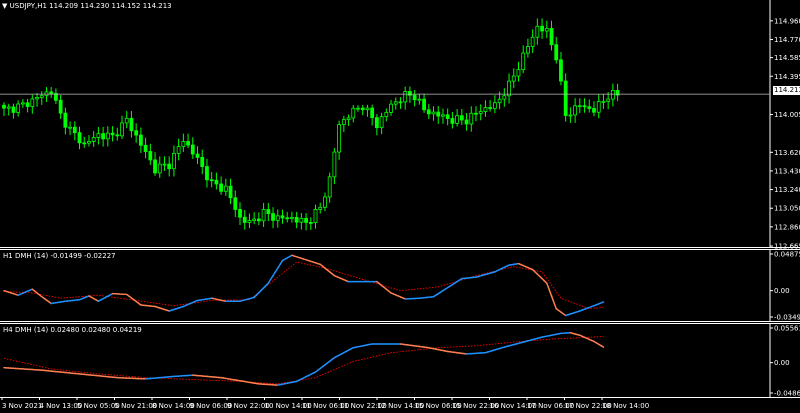 This screenshot has height=413, width=800. What do you see at coordinates (787, 227) in the screenshot?
I see `price-tick-label: 112.860` at bounding box center [787, 227].